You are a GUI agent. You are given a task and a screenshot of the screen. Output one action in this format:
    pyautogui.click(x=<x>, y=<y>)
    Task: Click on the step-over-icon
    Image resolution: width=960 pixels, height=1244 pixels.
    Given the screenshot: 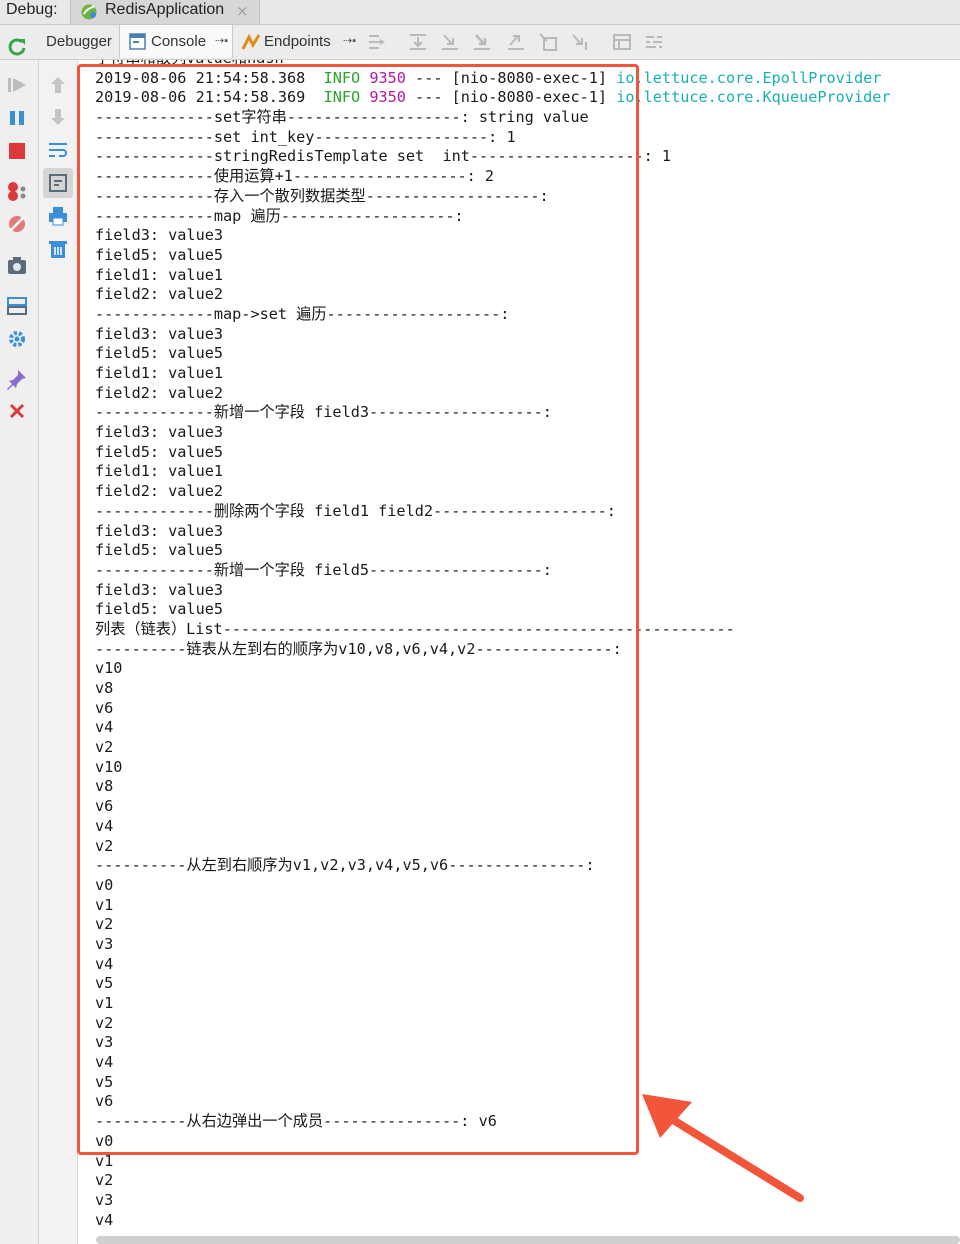 What is the action you would take?
    pyautogui.click(x=418, y=42)
    